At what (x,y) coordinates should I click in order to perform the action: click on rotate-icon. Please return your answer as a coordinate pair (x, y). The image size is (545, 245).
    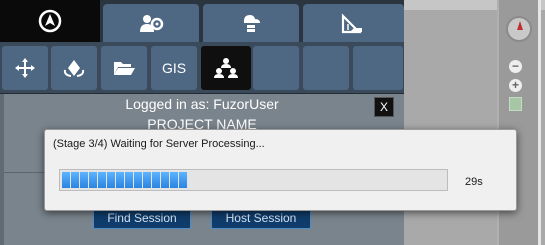
    Looking at the image, I should click on (74, 68).